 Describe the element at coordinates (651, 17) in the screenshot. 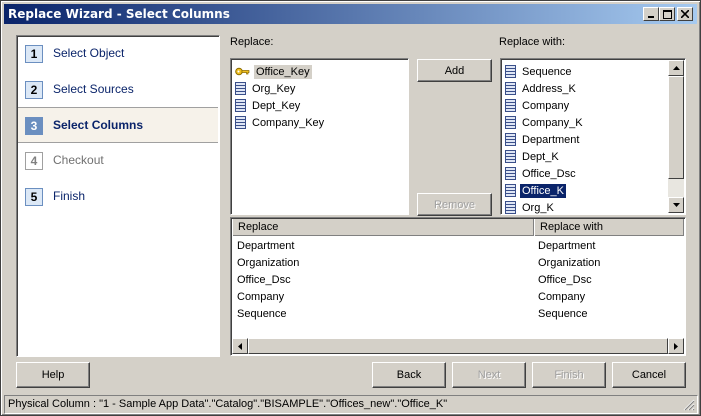

I see `minimize-icon` at that location.